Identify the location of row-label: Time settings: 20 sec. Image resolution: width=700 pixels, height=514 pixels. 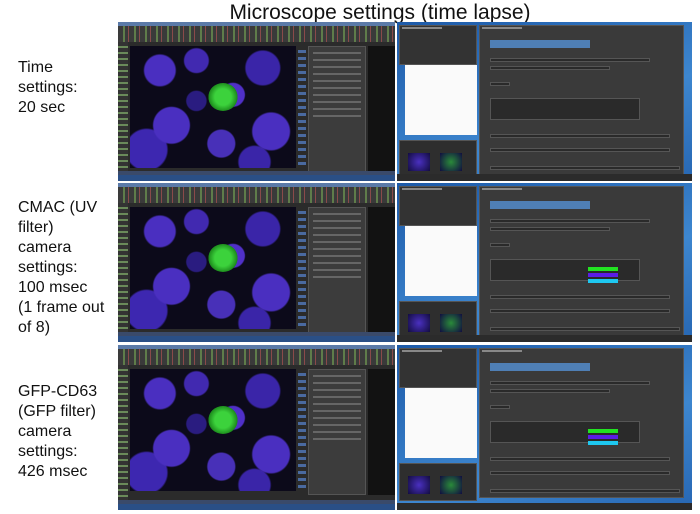
(48, 87).